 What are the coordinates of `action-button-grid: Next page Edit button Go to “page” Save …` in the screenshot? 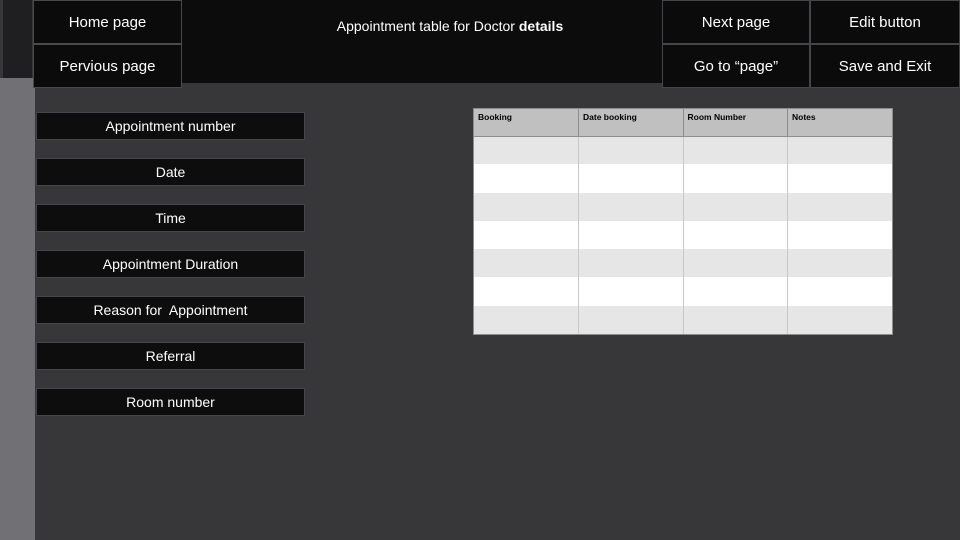 It's located at (811, 44).